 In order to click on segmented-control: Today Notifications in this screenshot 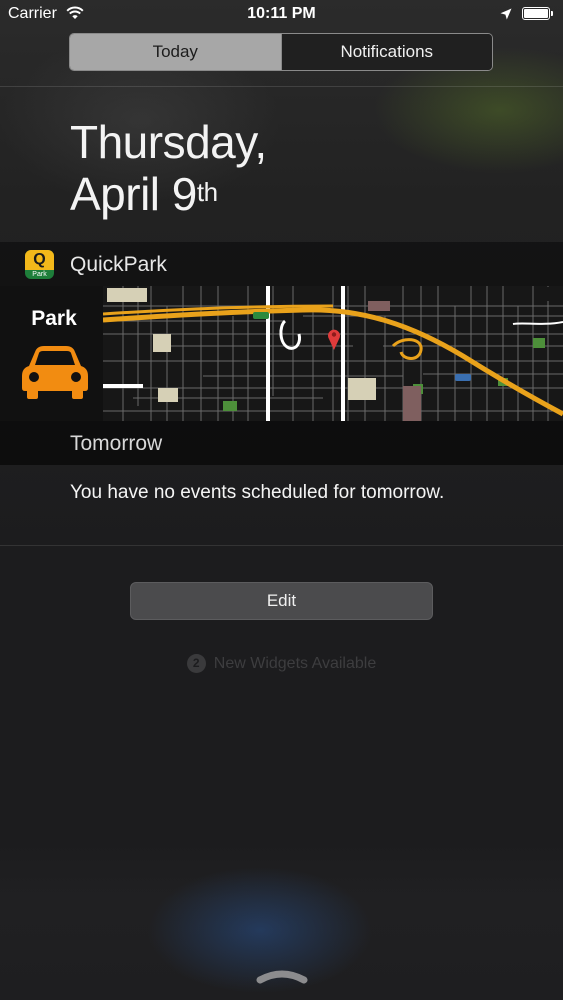, I will do `click(281, 52)`.